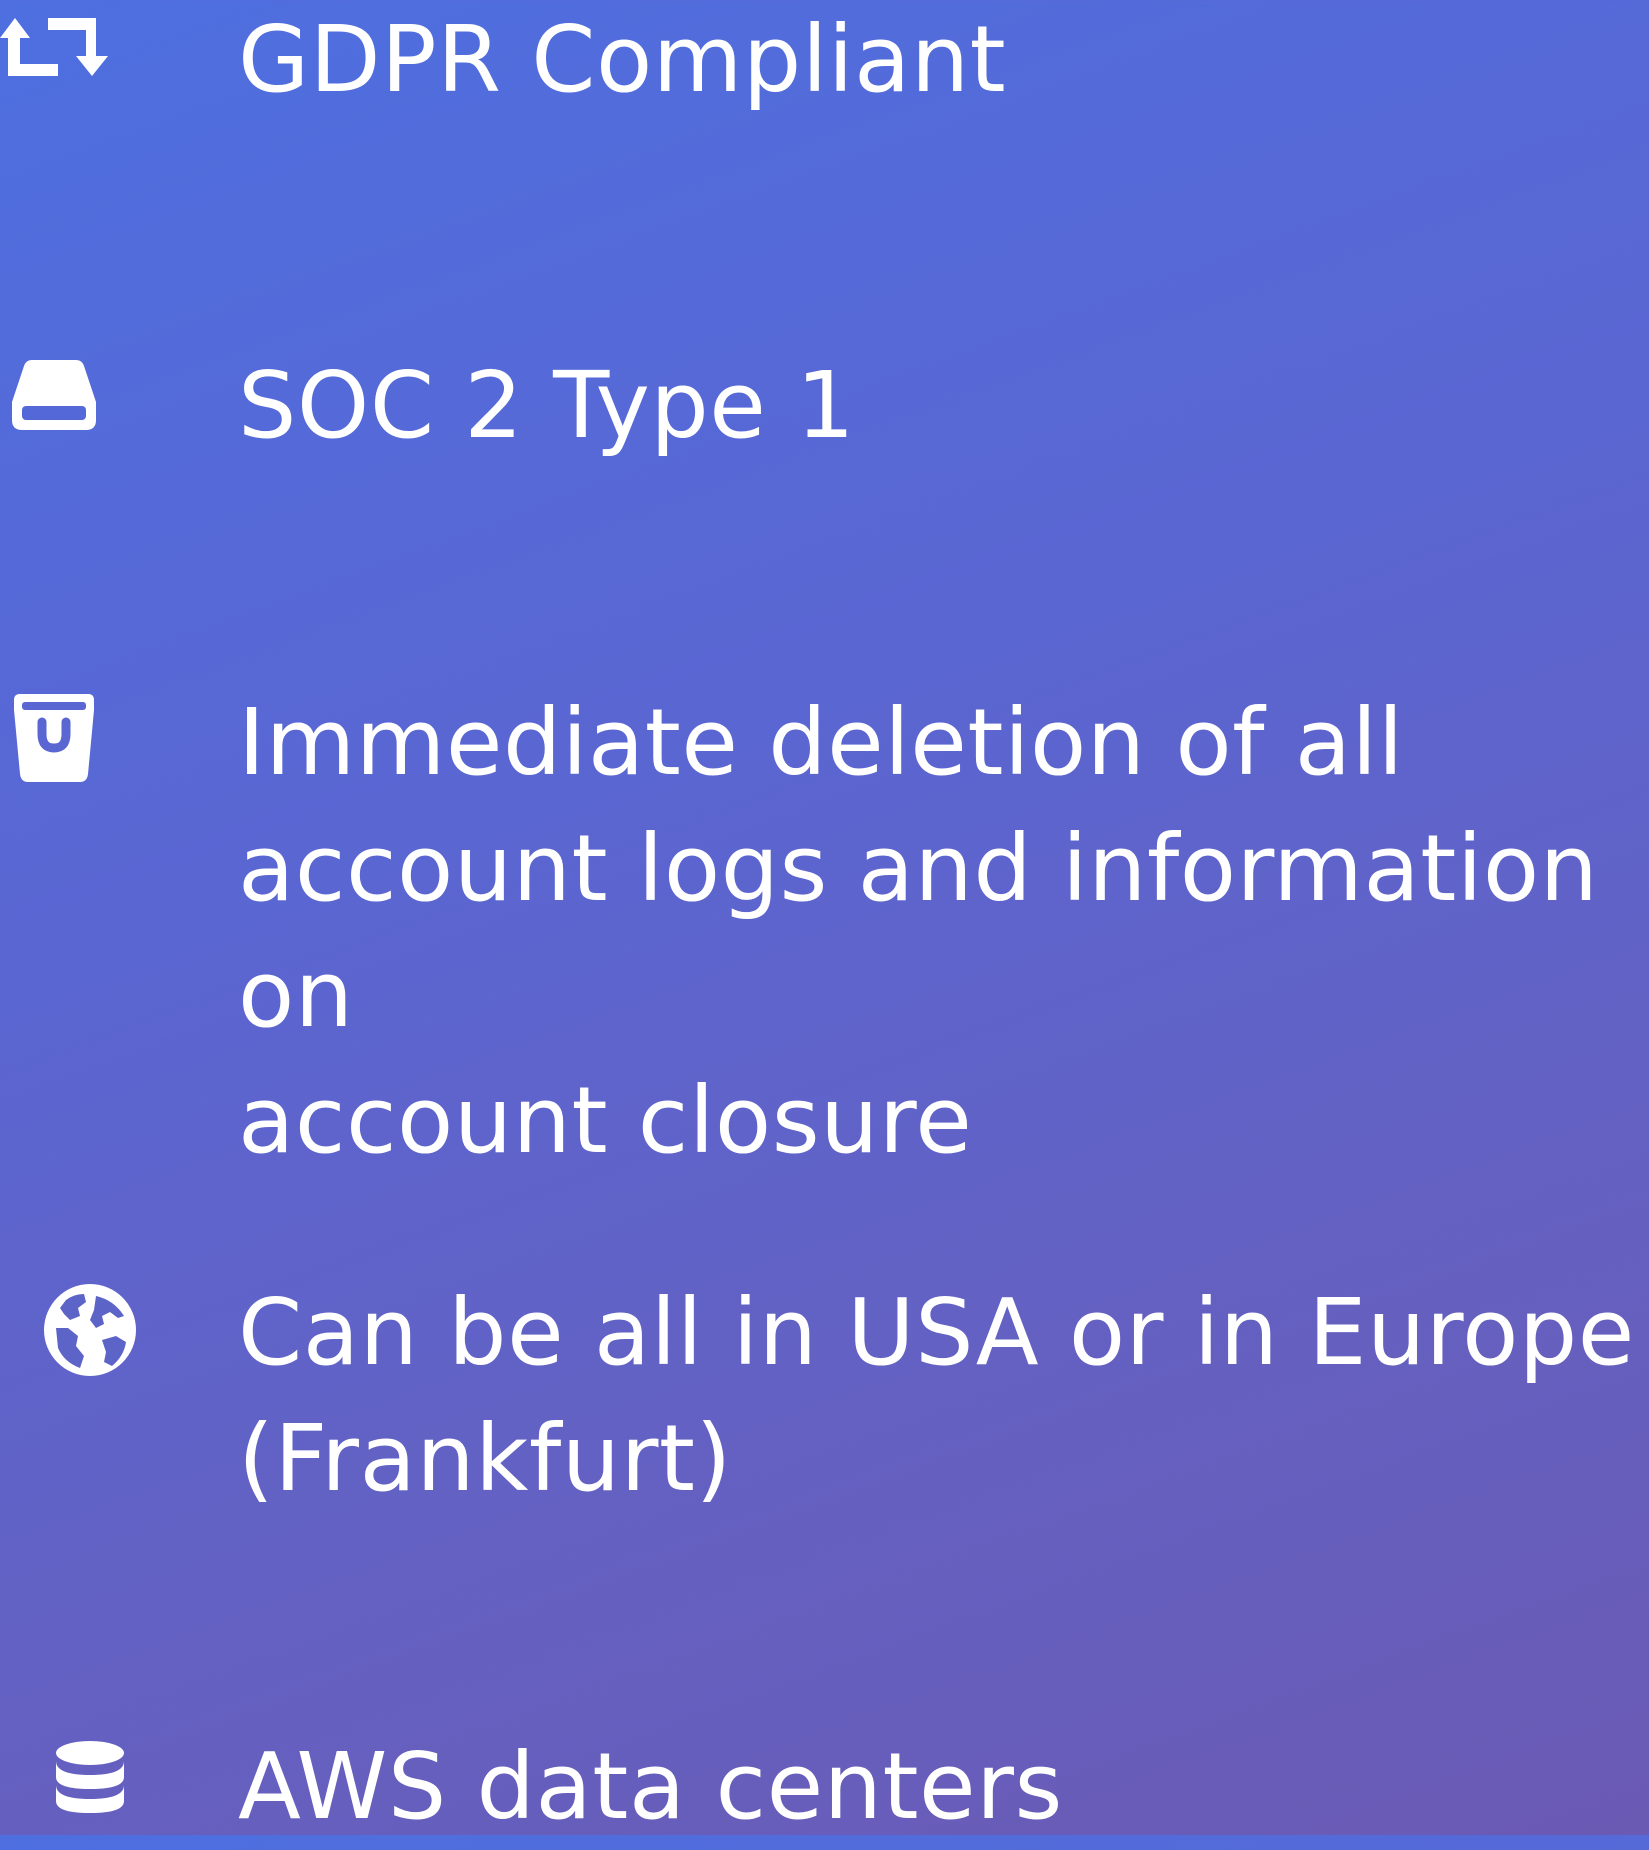 This screenshot has width=1649, height=1850. Describe the element at coordinates (650, 1786) in the screenshot. I see `feature-label: AWS data centers` at that location.